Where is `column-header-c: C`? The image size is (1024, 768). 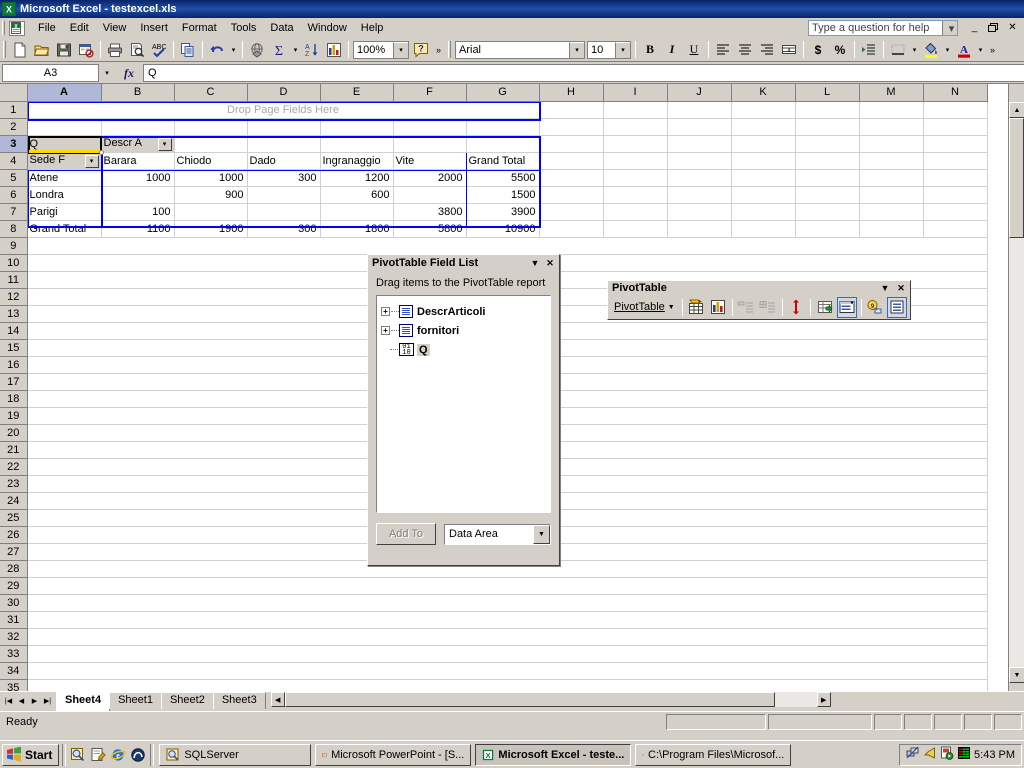
column-header-c: C is located at coordinates (211, 93).